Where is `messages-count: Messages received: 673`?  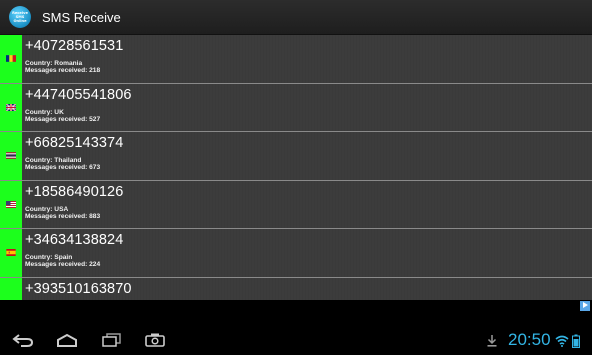 messages-count: Messages received: 673 is located at coordinates (63, 167).